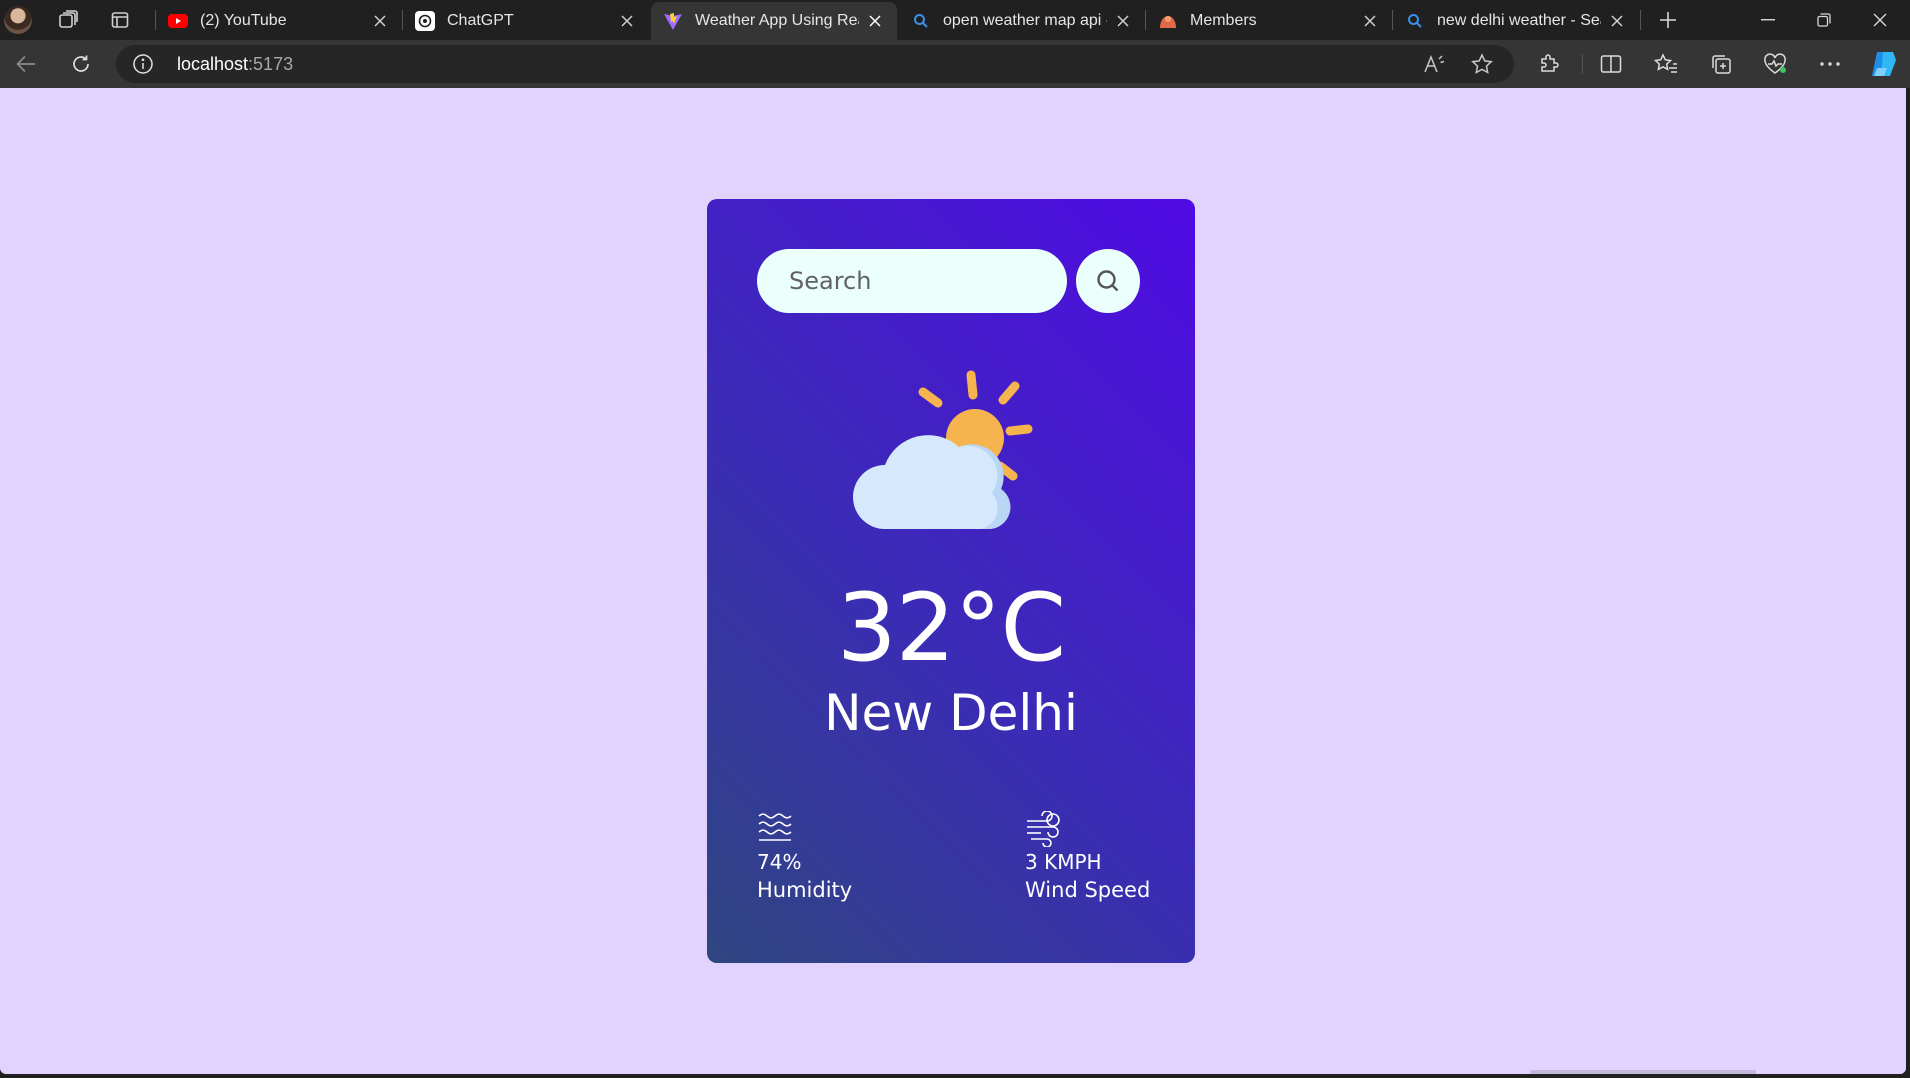 The image size is (1910, 1078). What do you see at coordinates (526, 21) in the screenshot?
I see `tab-chatgpt: ChatGPT` at bounding box center [526, 21].